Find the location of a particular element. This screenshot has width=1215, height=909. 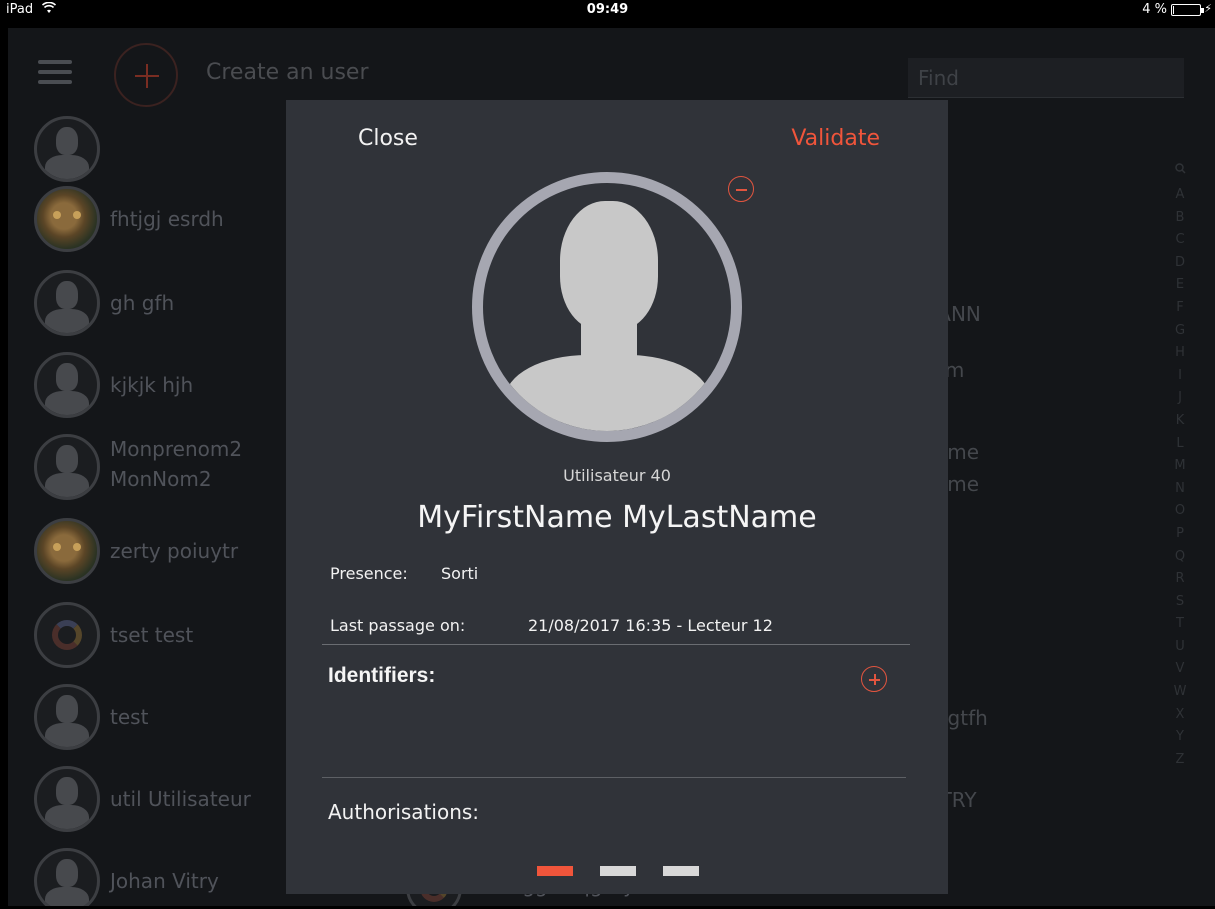

alphabet-letter: A is located at coordinates (1180, 195).